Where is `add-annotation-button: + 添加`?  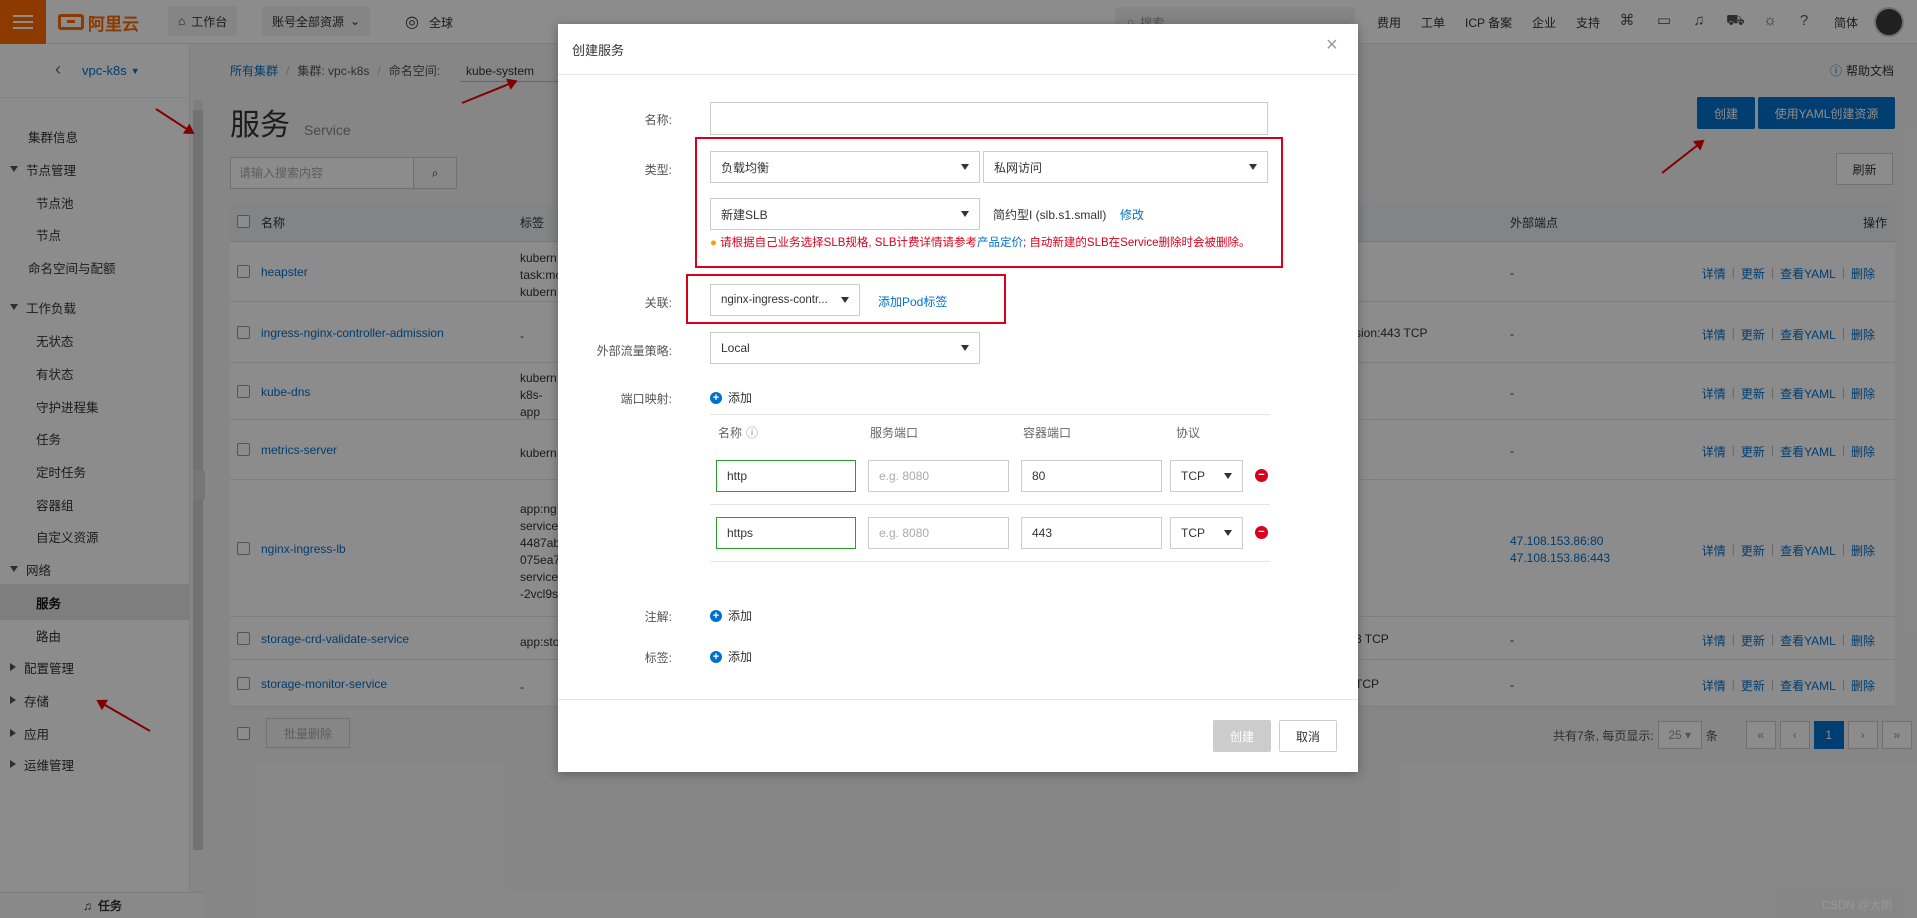
add-annotation-button: + 添加 is located at coordinates (731, 615).